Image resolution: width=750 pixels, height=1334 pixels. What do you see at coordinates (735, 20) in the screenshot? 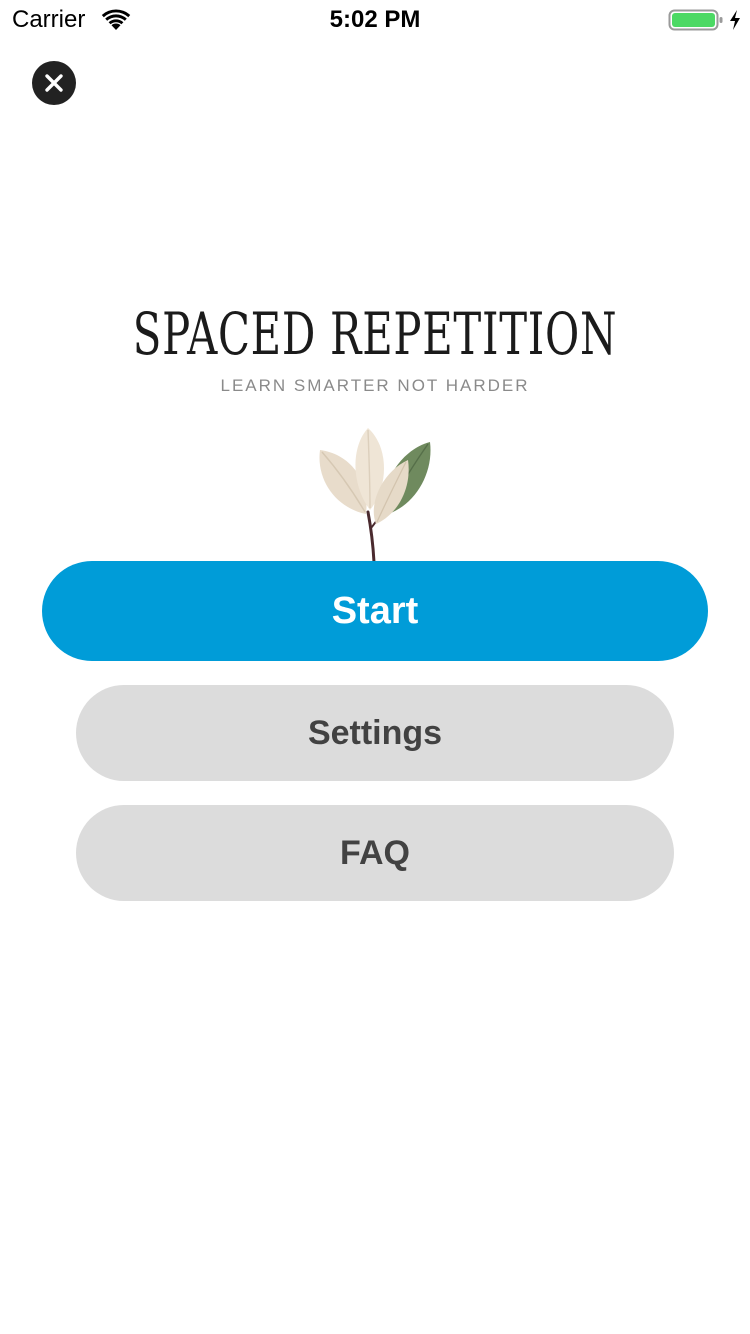
I see `charging-bolt-icon` at bounding box center [735, 20].